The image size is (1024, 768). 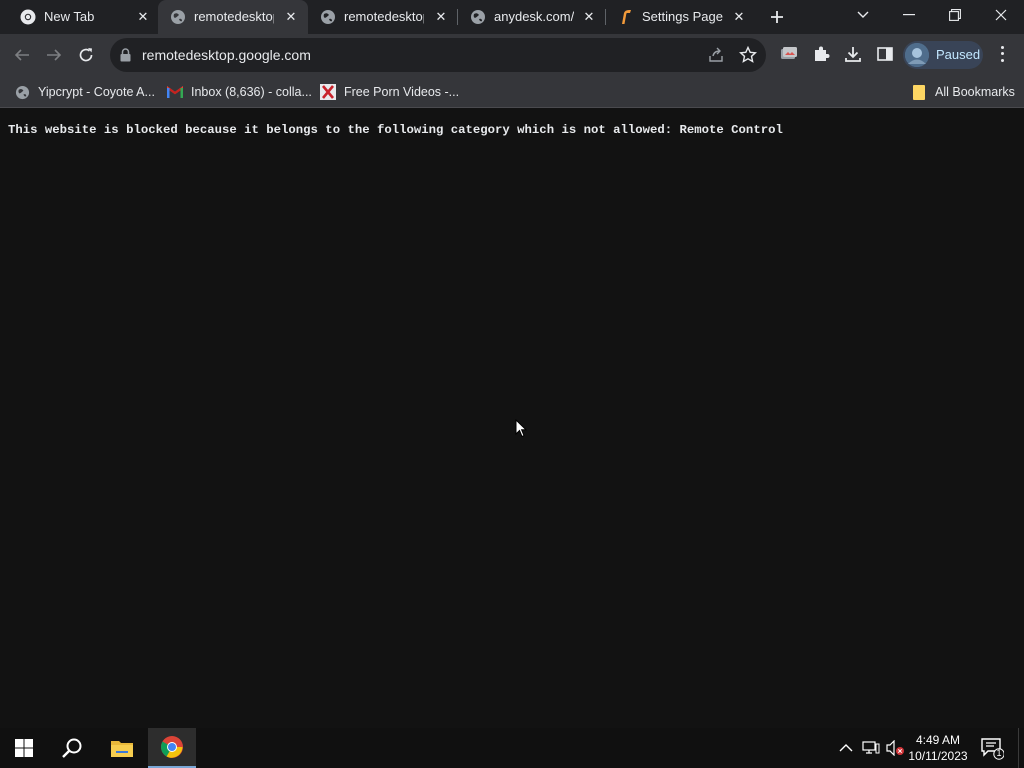 I want to click on address-bar: remotedesktop.google.com, so click(x=438, y=55).